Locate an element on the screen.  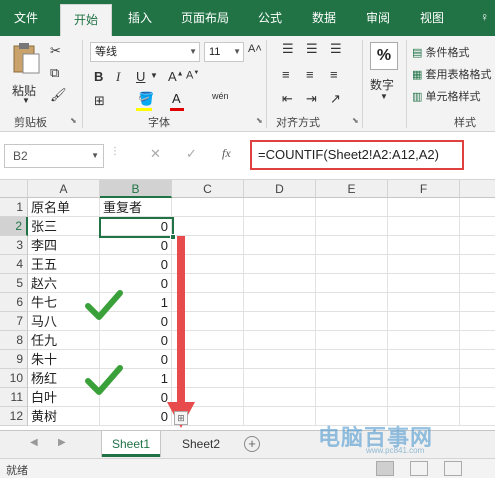
column-header-a: A is located at coordinates (64, 189).